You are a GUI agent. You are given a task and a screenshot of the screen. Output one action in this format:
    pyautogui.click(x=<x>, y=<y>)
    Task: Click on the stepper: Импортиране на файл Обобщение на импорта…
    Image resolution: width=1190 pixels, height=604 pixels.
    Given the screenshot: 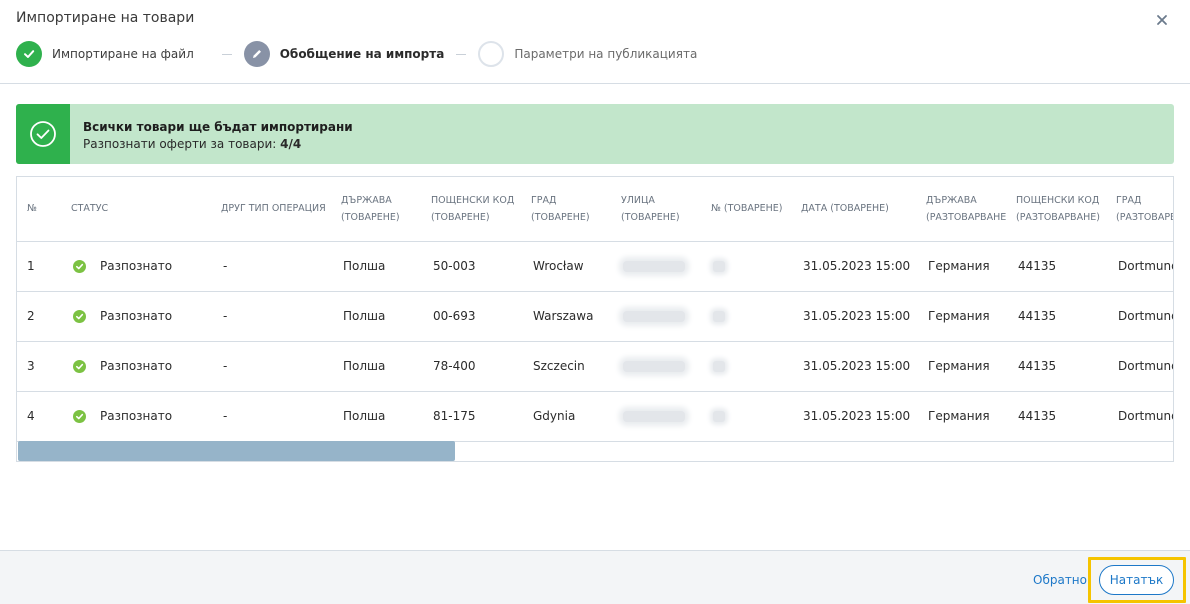 What is the action you would take?
    pyautogui.click(x=356, y=54)
    